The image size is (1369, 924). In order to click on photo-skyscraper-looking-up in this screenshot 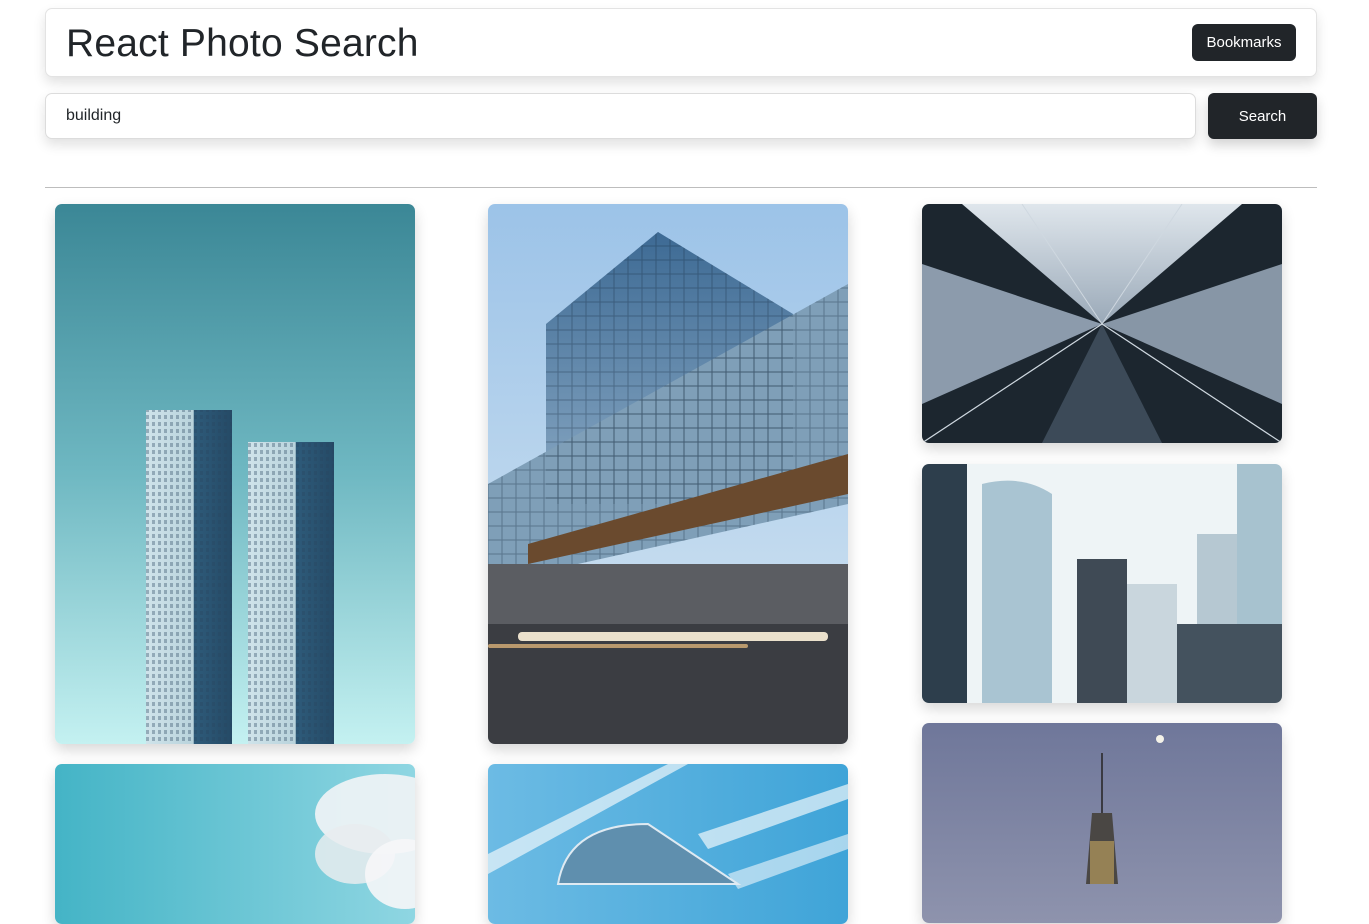, I will do `click(1102, 323)`.